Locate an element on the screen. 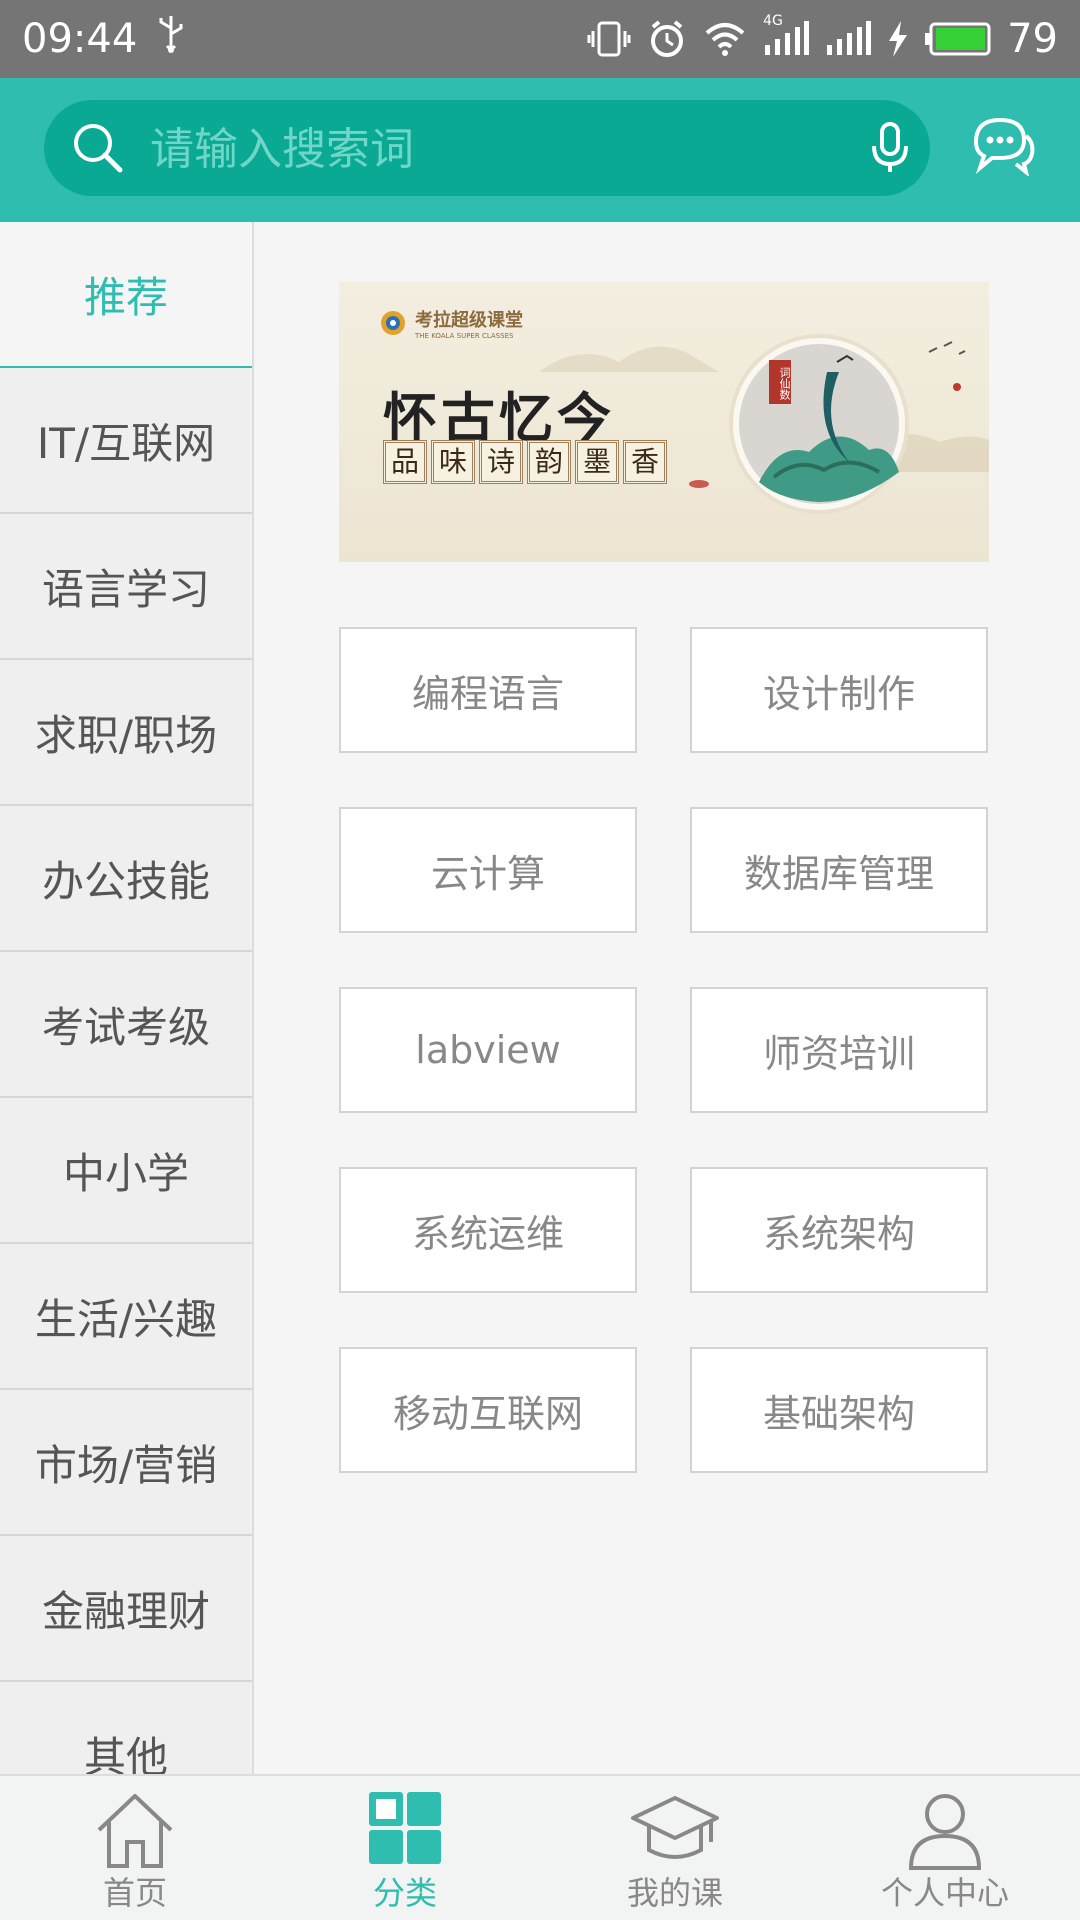  sidebar-item-recommend: 推荐 is located at coordinates (126, 295).